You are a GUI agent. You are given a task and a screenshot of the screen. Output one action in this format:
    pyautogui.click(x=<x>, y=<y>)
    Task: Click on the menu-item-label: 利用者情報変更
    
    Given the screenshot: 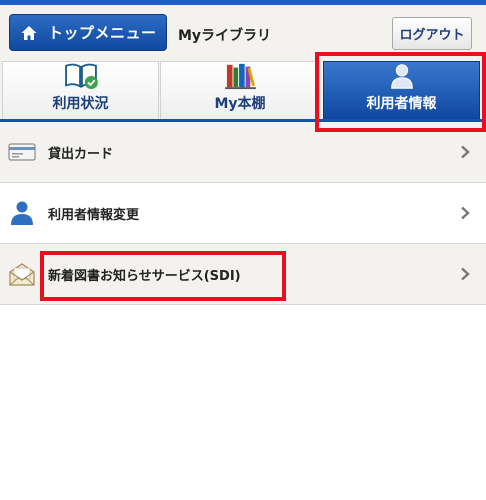 What is the action you would take?
    pyautogui.click(x=94, y=215)
    